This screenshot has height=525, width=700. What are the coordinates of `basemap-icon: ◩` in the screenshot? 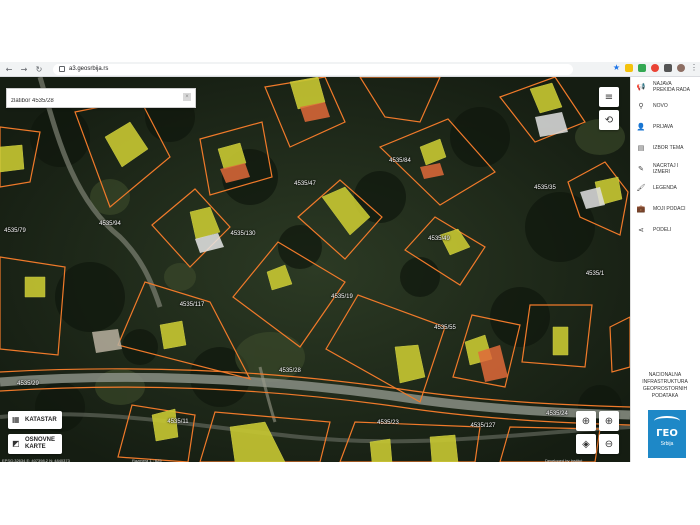 It's located at (16, 443).